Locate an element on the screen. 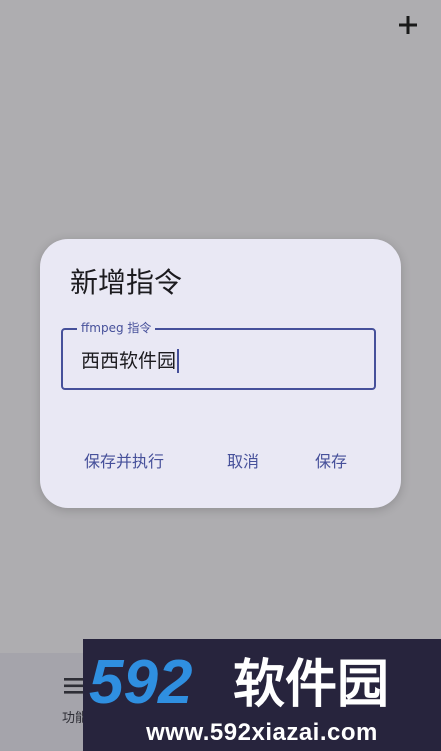 The height and width of the screenshot is (751, 441). svg-text: 592 is located at coordinates (140, 681).